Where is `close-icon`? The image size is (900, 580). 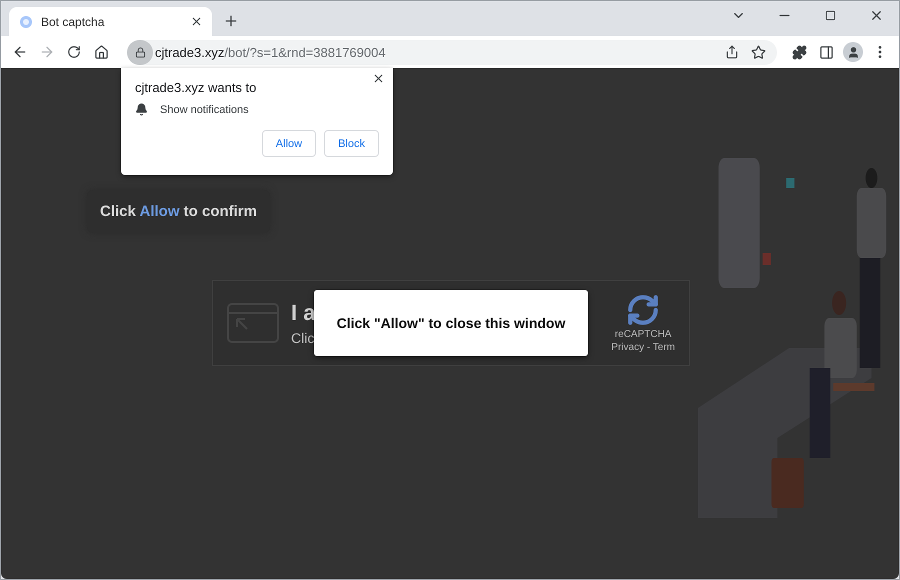
close-icon is located at coordinates (378, 78).